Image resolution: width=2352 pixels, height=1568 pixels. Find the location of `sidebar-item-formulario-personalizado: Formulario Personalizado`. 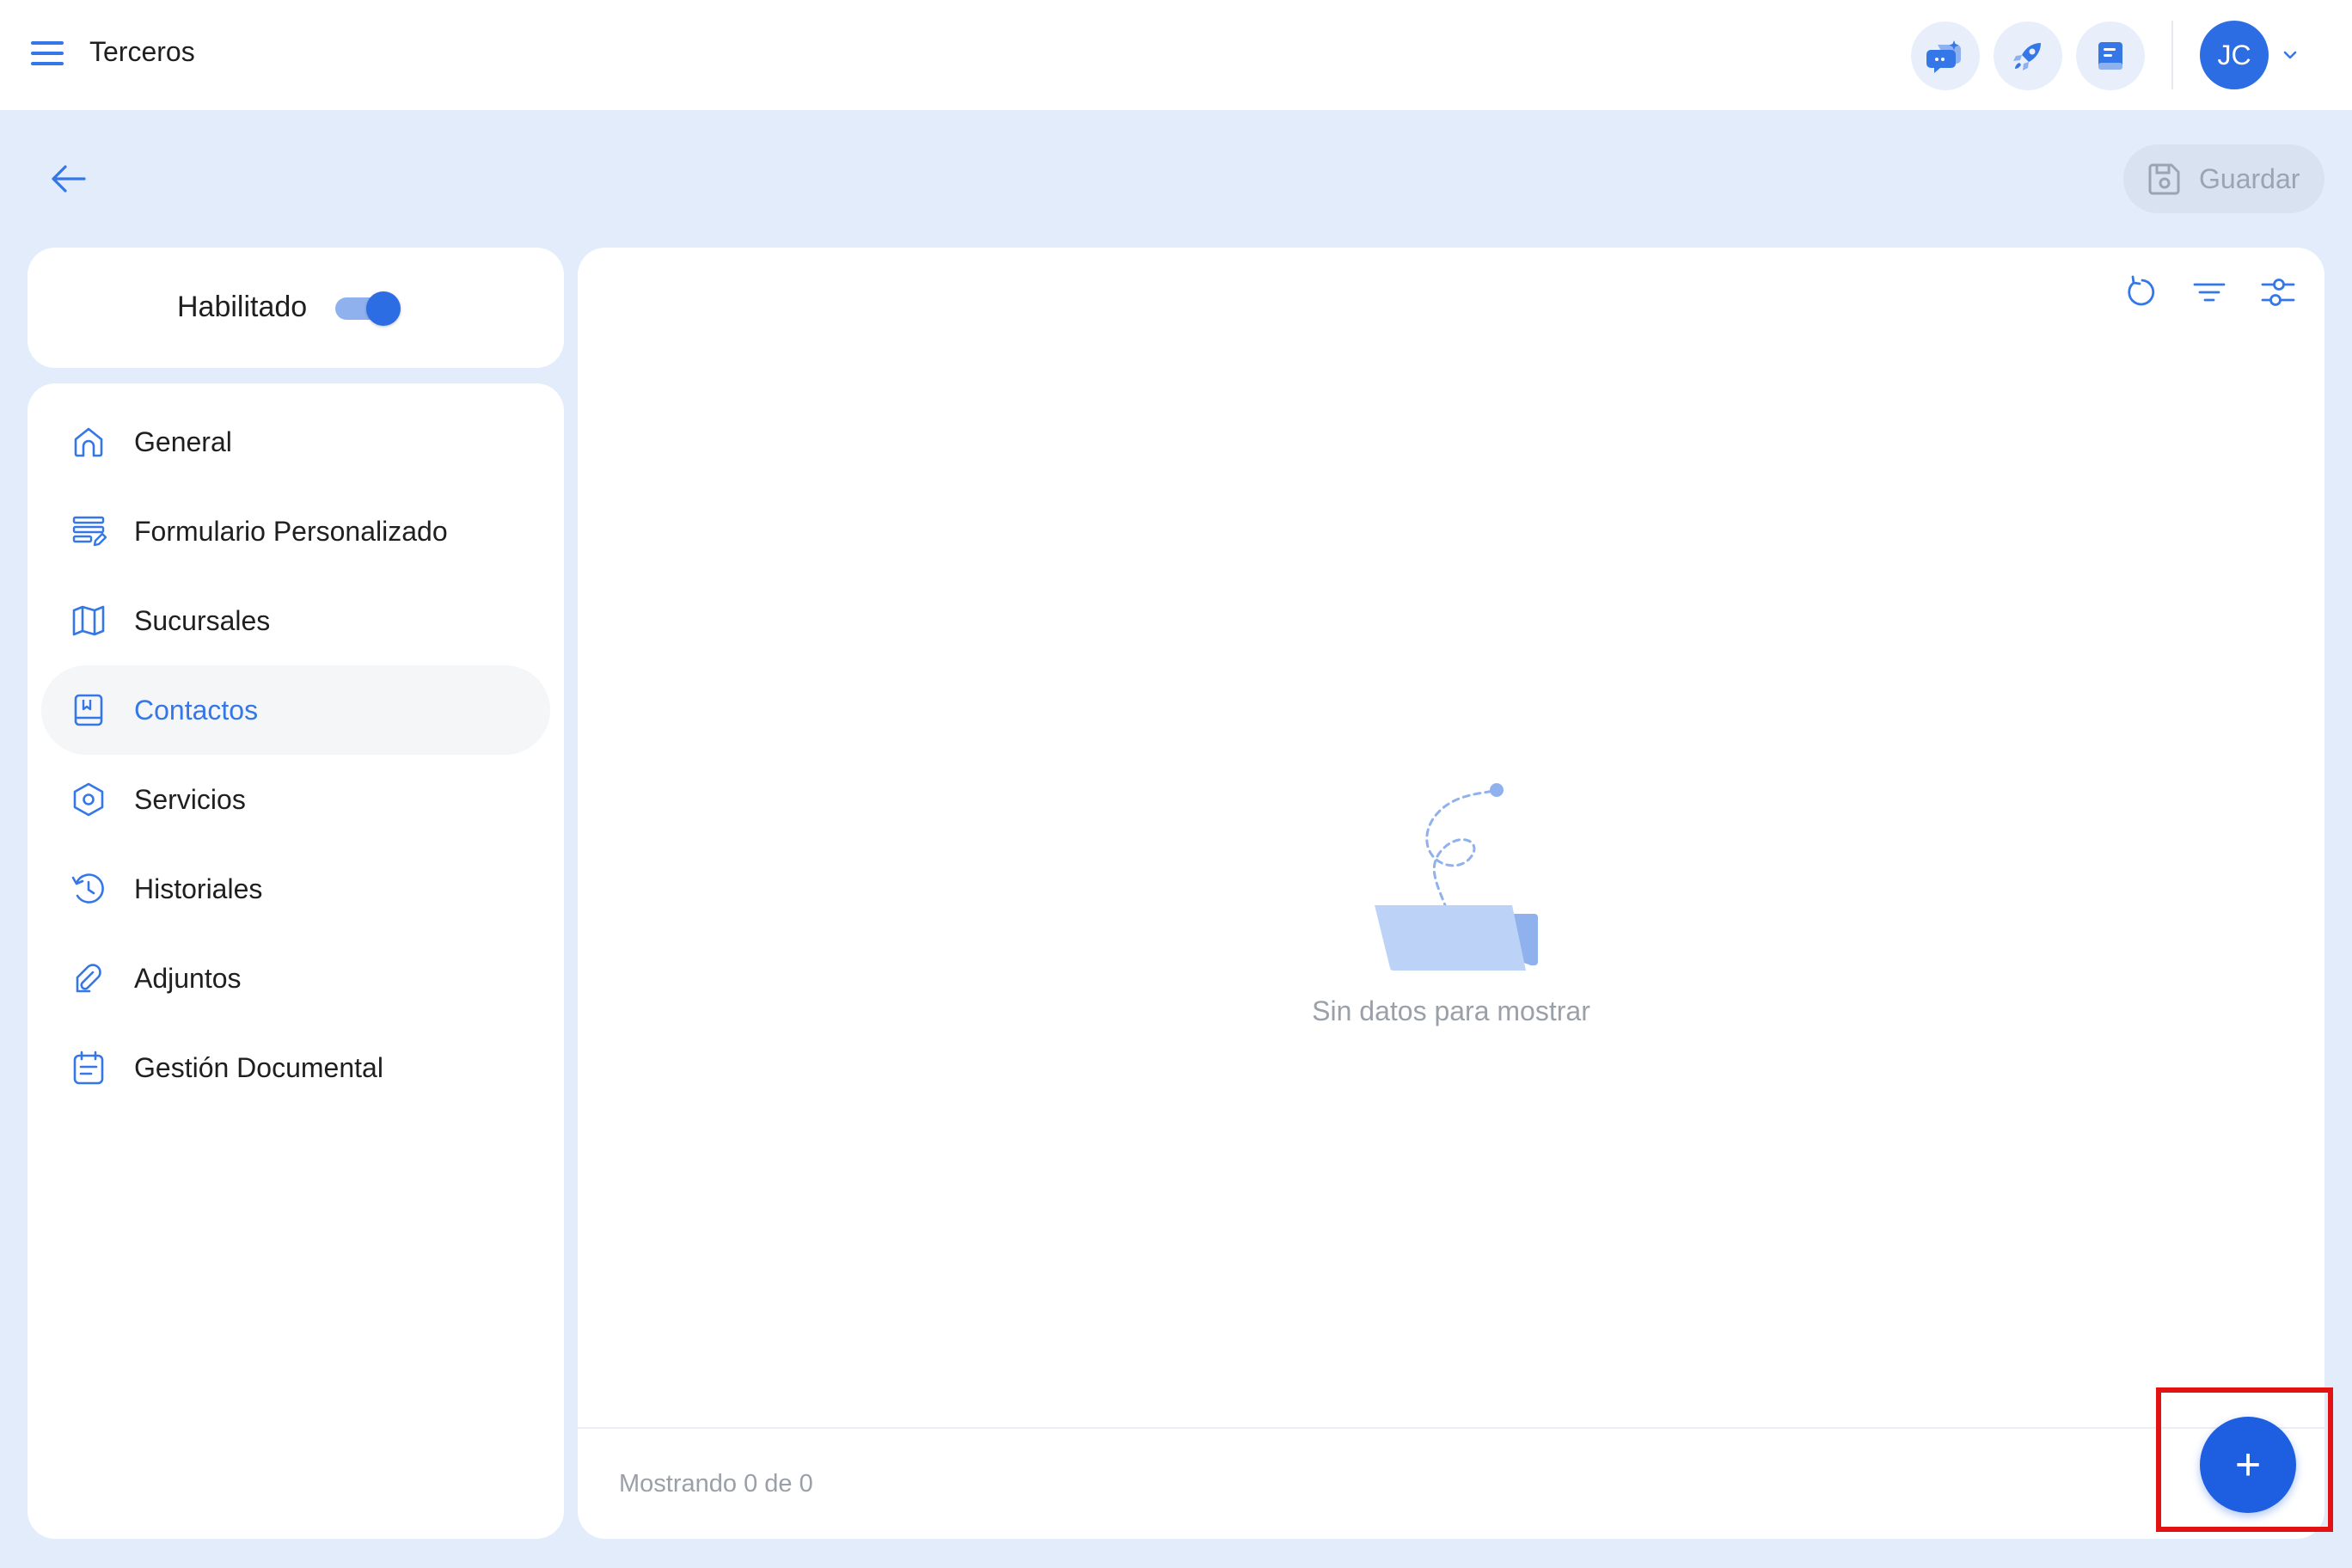

sidebar-item-formulario-personalizado: Formulario Personalizado is located at coordinates (295, 531).